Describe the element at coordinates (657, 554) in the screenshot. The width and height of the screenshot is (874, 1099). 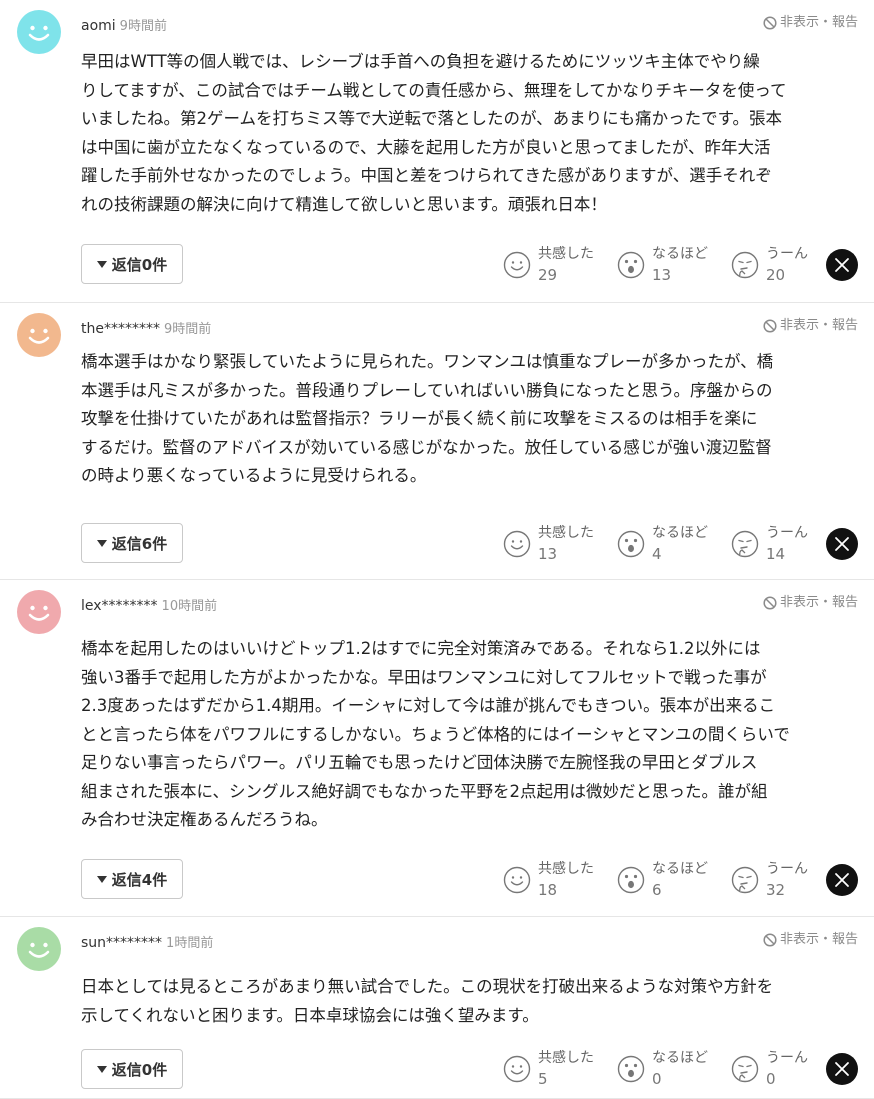
I see `insight-count: 4` at that location.